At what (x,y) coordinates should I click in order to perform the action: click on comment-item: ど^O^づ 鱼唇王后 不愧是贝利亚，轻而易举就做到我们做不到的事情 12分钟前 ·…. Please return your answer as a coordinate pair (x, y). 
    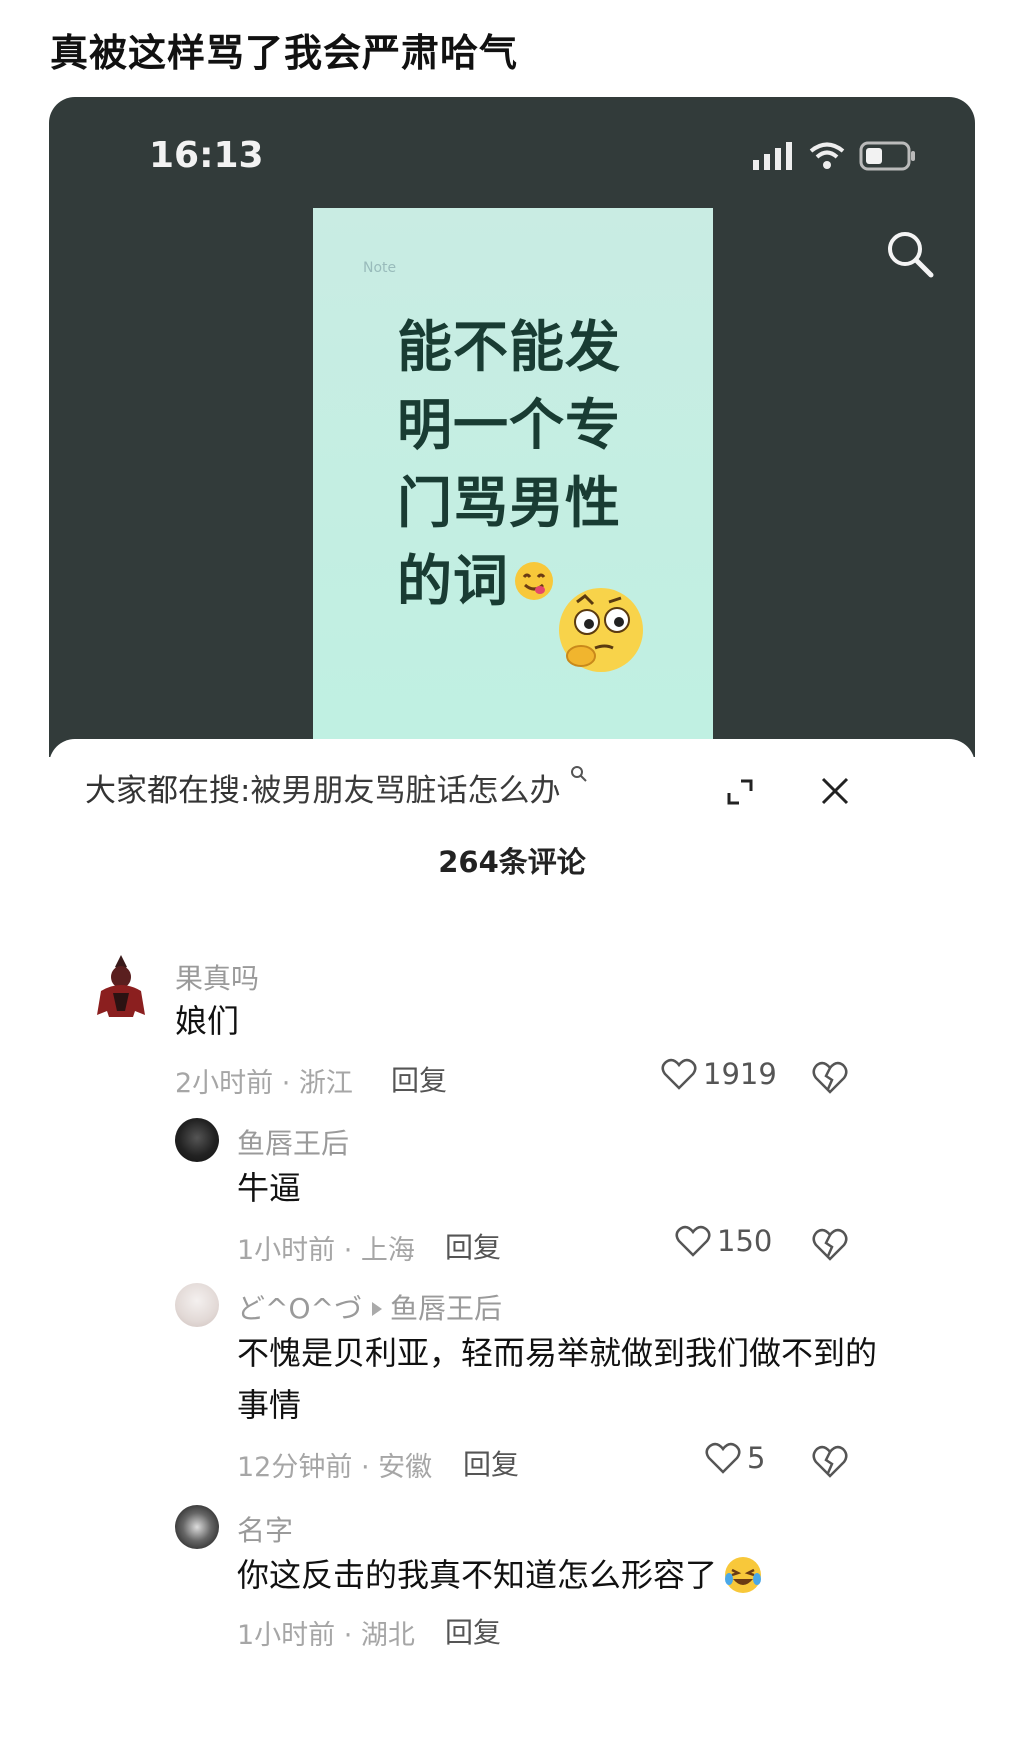
    Looking at the image, I should click on (512, 1384).